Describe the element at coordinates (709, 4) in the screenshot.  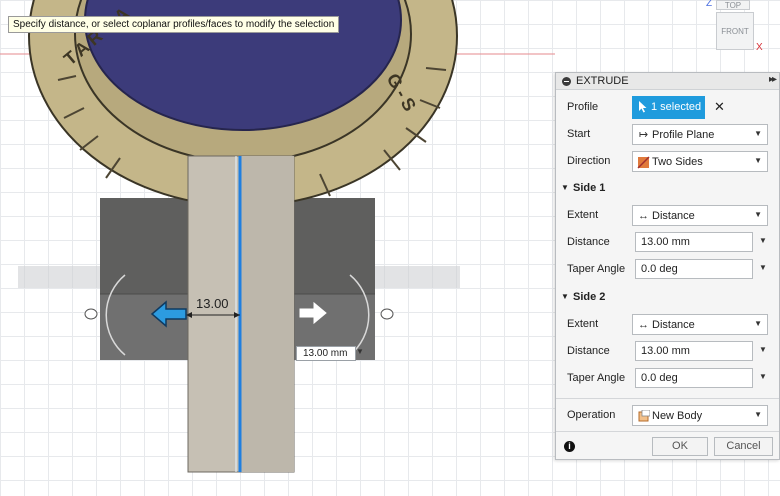
I see `axis-z-label: Z` at that location.